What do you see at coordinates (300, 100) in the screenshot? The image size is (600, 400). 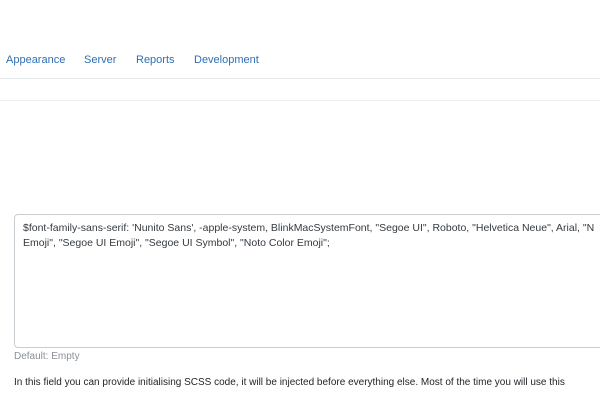 I see `section-divider` at bounding box center [300, 100].